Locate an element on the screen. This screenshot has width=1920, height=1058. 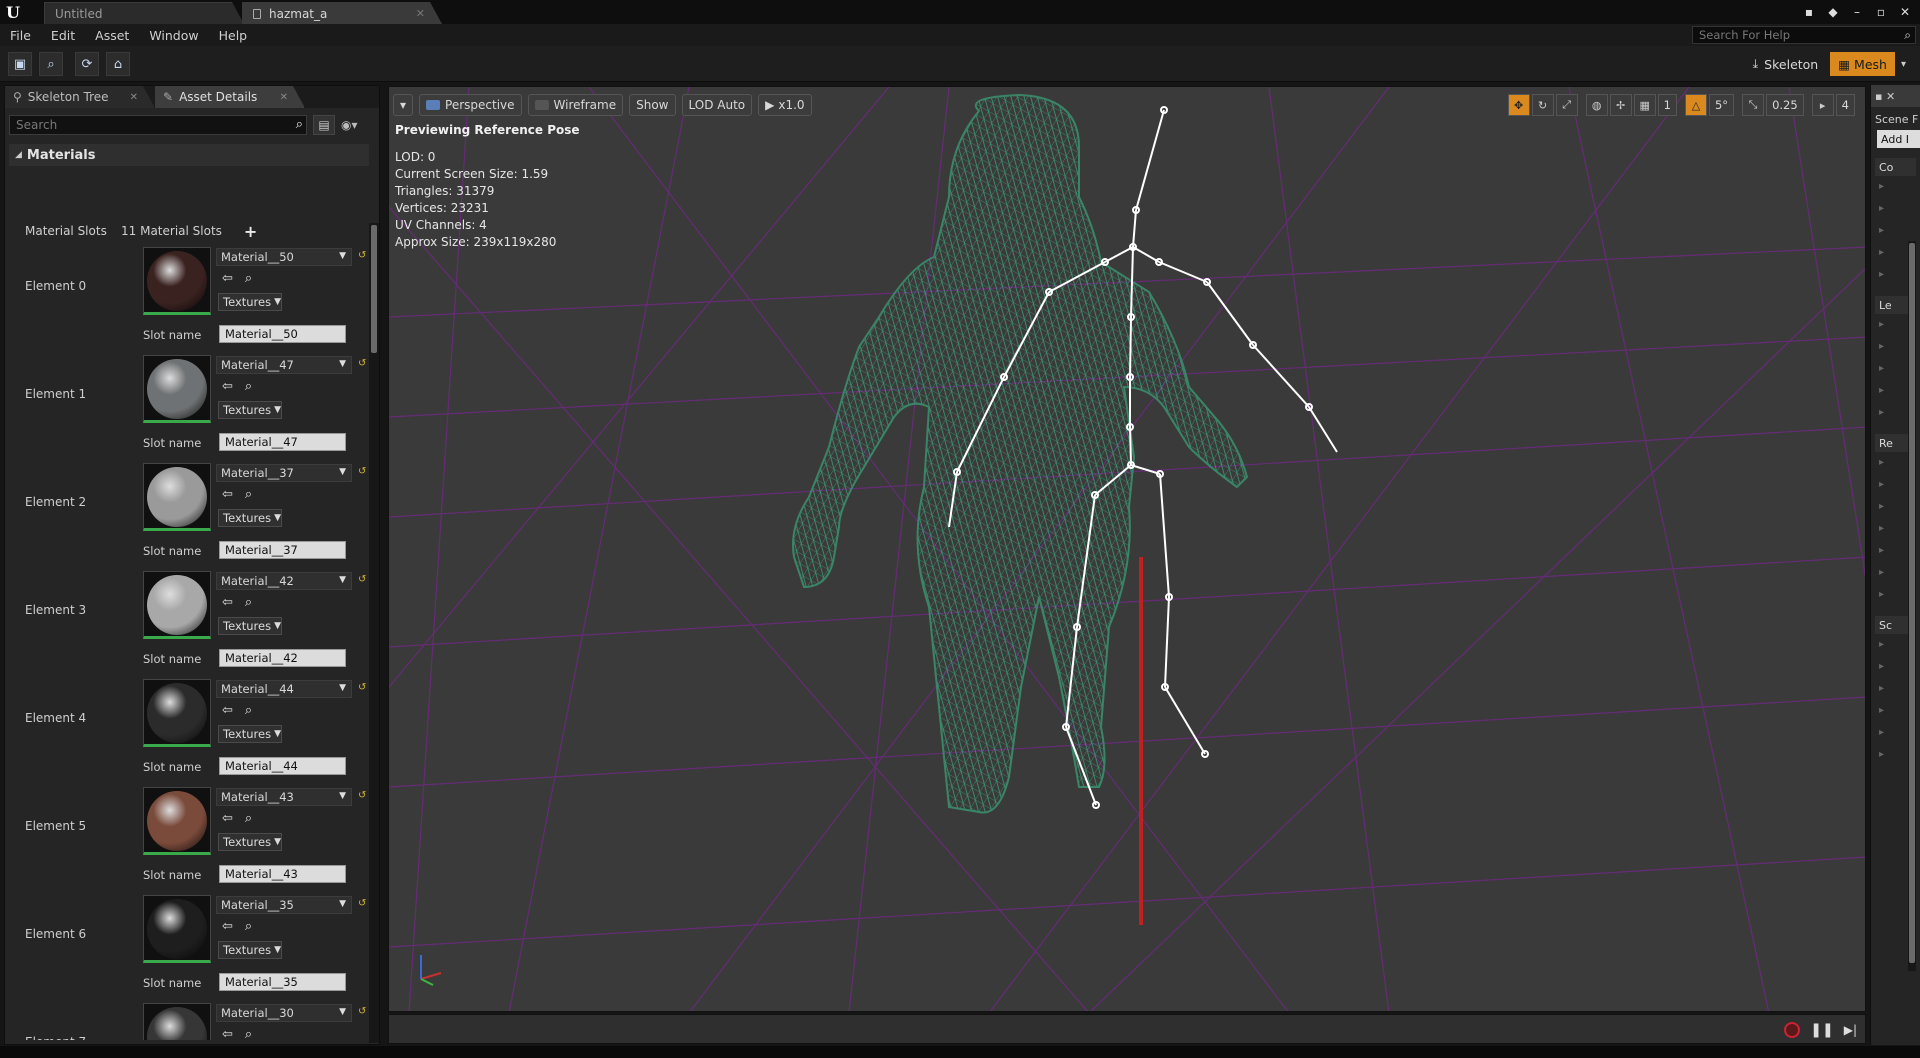
material-picker: Material__30 ▼ is located at coordinates (284, 1013).